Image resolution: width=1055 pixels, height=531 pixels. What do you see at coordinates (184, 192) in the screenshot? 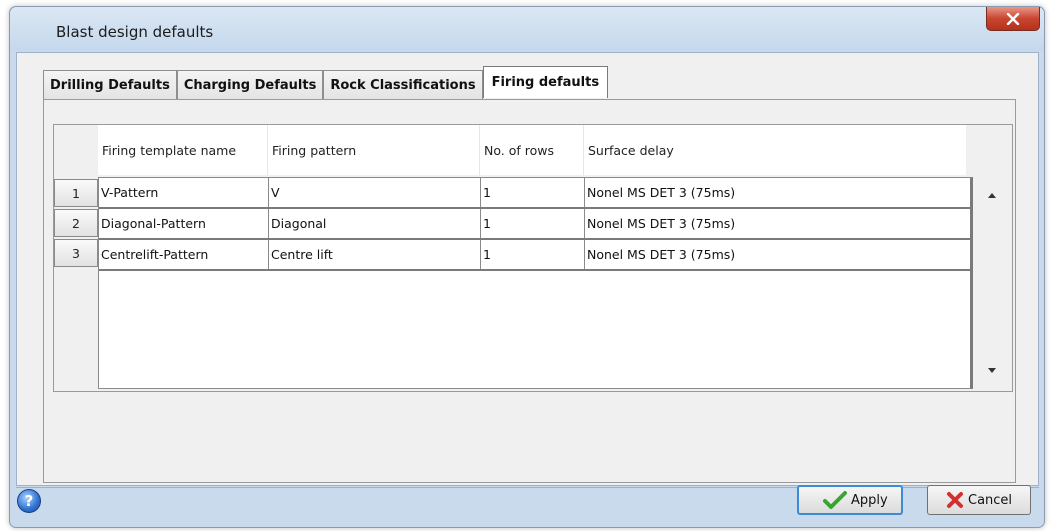
I see `cell-template-name: V-Pattern` at bounding box center [184, 192].